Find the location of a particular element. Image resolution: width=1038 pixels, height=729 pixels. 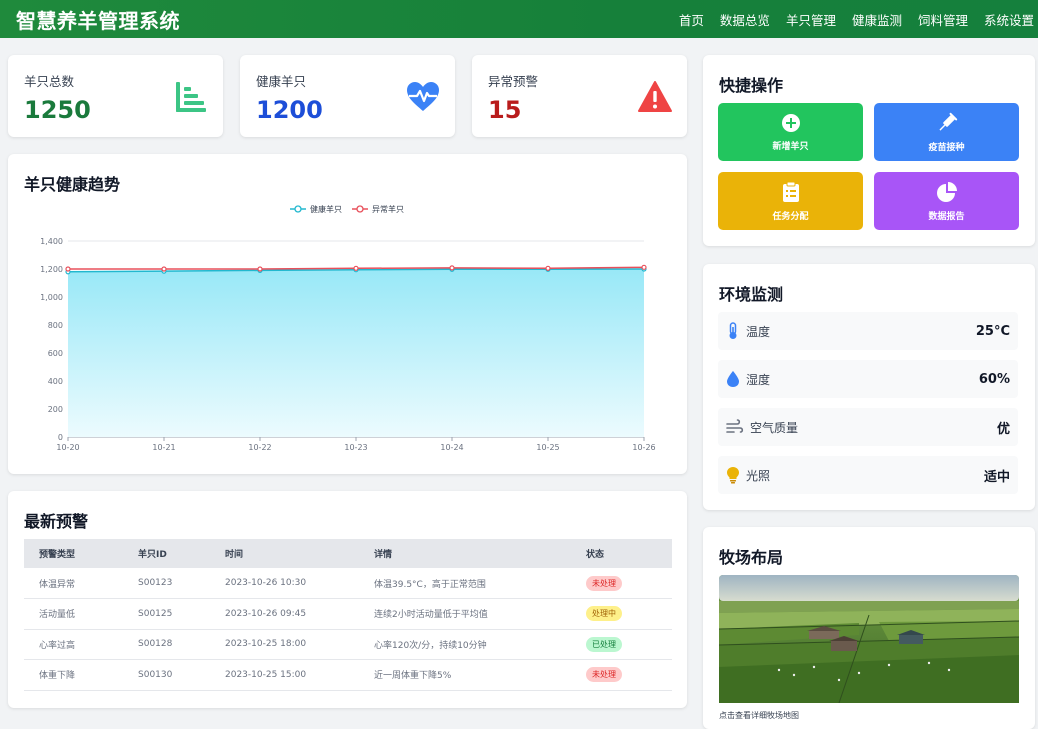

button-label: 数据报告 is located at coordinates (946, 216).